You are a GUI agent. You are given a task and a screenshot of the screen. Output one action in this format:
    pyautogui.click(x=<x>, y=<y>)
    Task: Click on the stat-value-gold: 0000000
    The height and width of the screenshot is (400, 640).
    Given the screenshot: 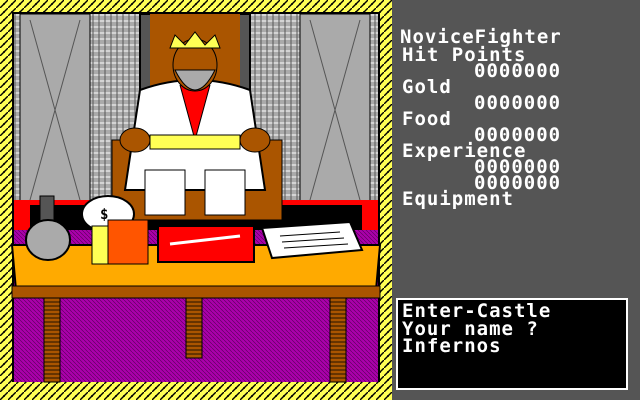 What is the action you would take?
    pyautogui.click(x=518, y=103)
    